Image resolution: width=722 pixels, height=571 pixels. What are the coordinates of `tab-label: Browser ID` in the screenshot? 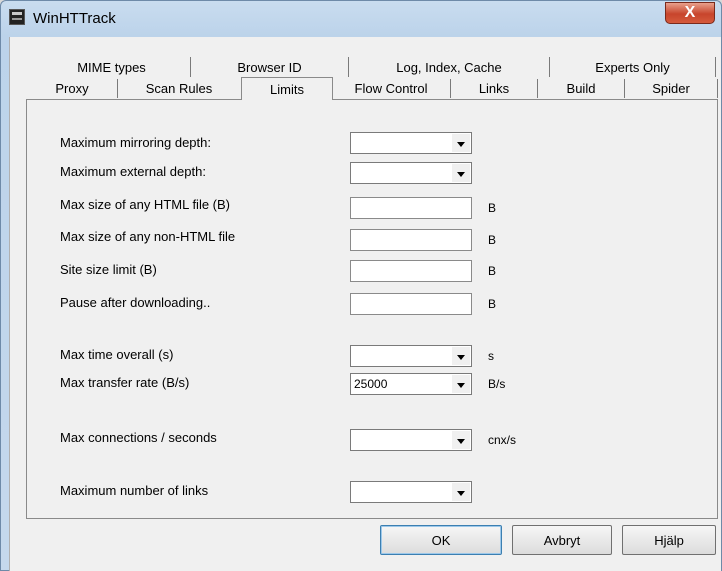 It's located at (269, 67).